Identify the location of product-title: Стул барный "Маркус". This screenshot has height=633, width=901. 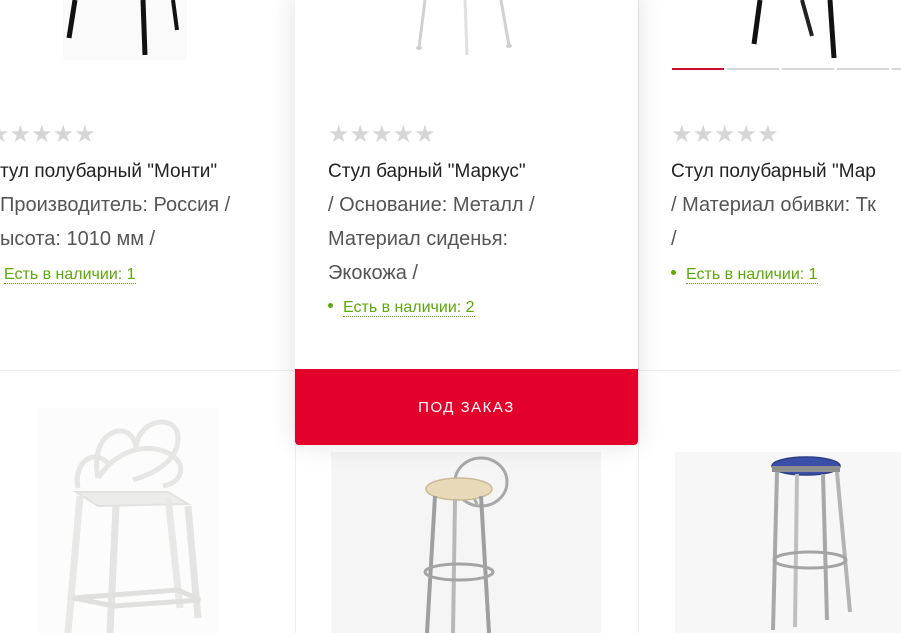
(427, 172).